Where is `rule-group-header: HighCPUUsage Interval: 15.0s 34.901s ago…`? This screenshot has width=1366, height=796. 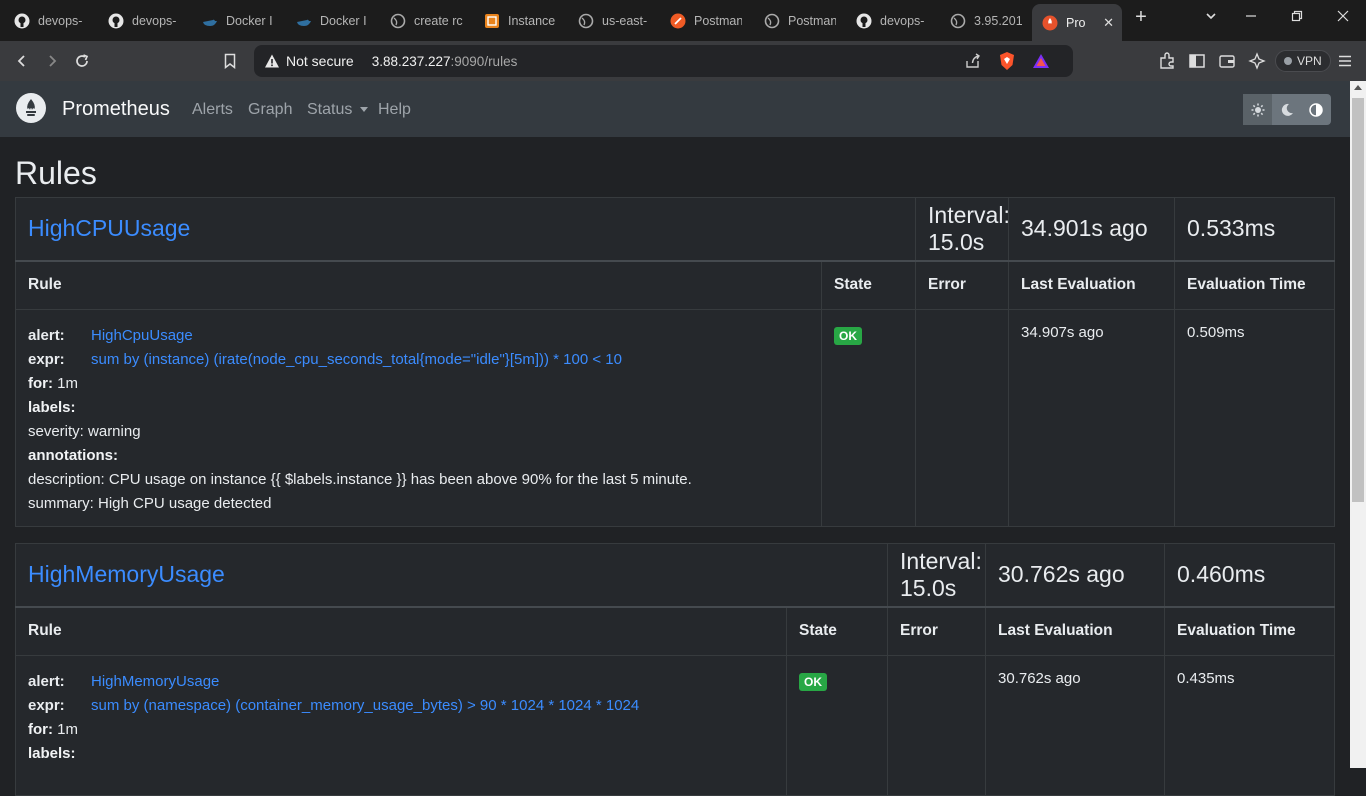
rule-group-header: HighCPUUsage Interval: 15.0s 34.901s ago… is located at coordinates (675, 229).